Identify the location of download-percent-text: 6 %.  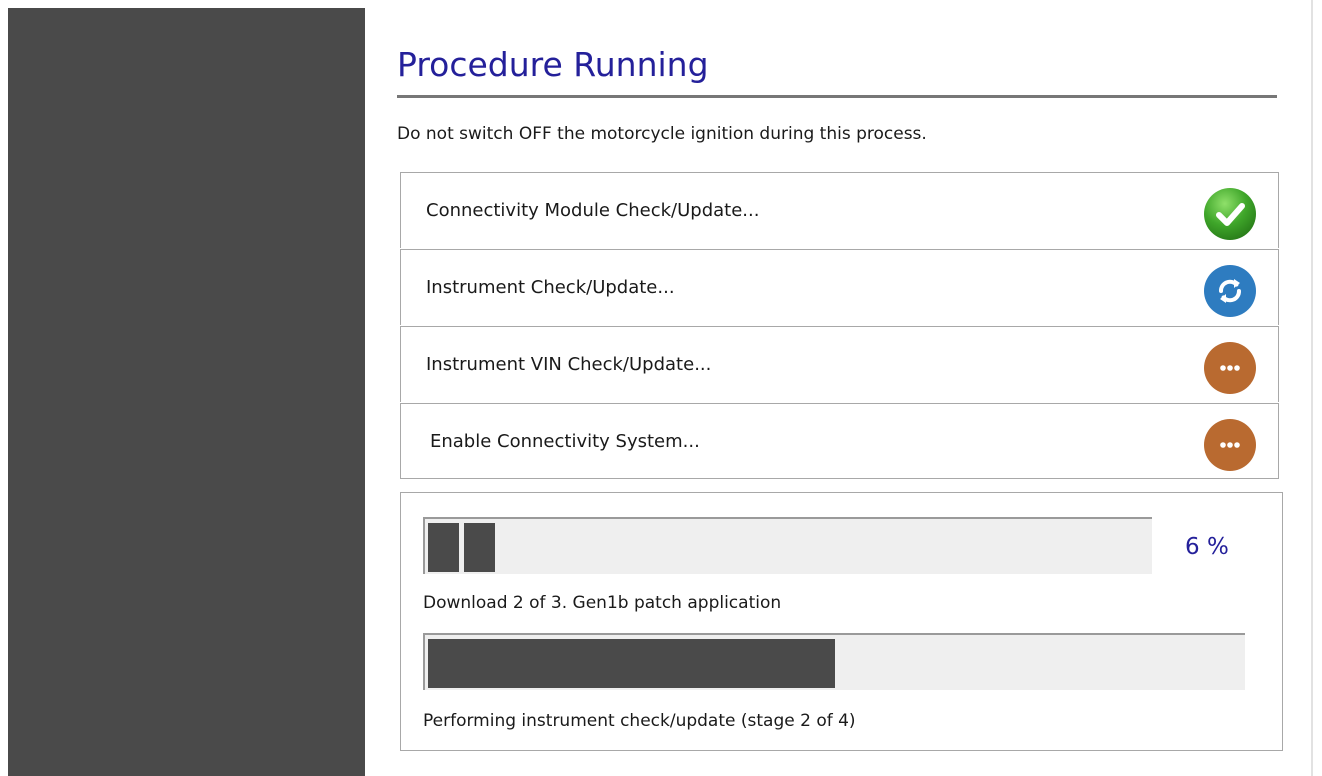
(1207, 547).